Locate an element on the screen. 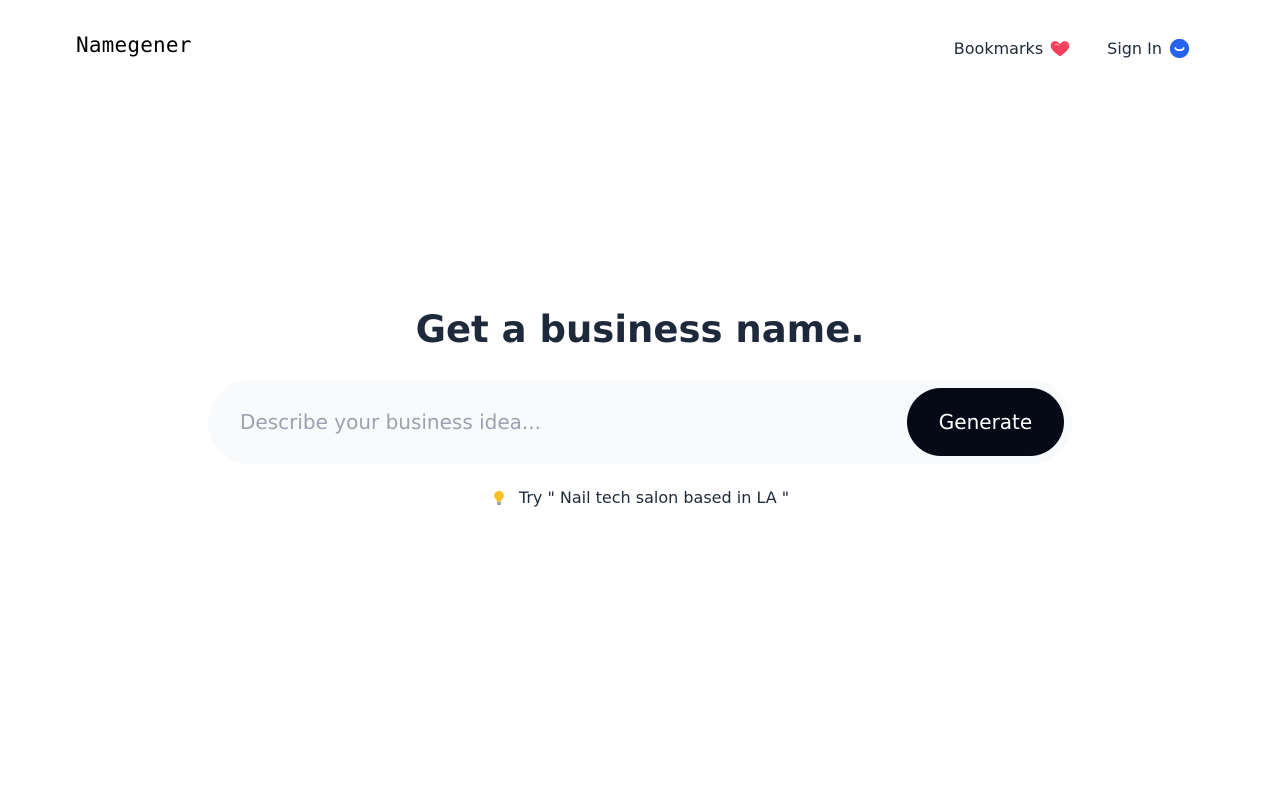 This screenshot has width=1280, height=800. logo: Namegener is located at coordinates (134, 45).